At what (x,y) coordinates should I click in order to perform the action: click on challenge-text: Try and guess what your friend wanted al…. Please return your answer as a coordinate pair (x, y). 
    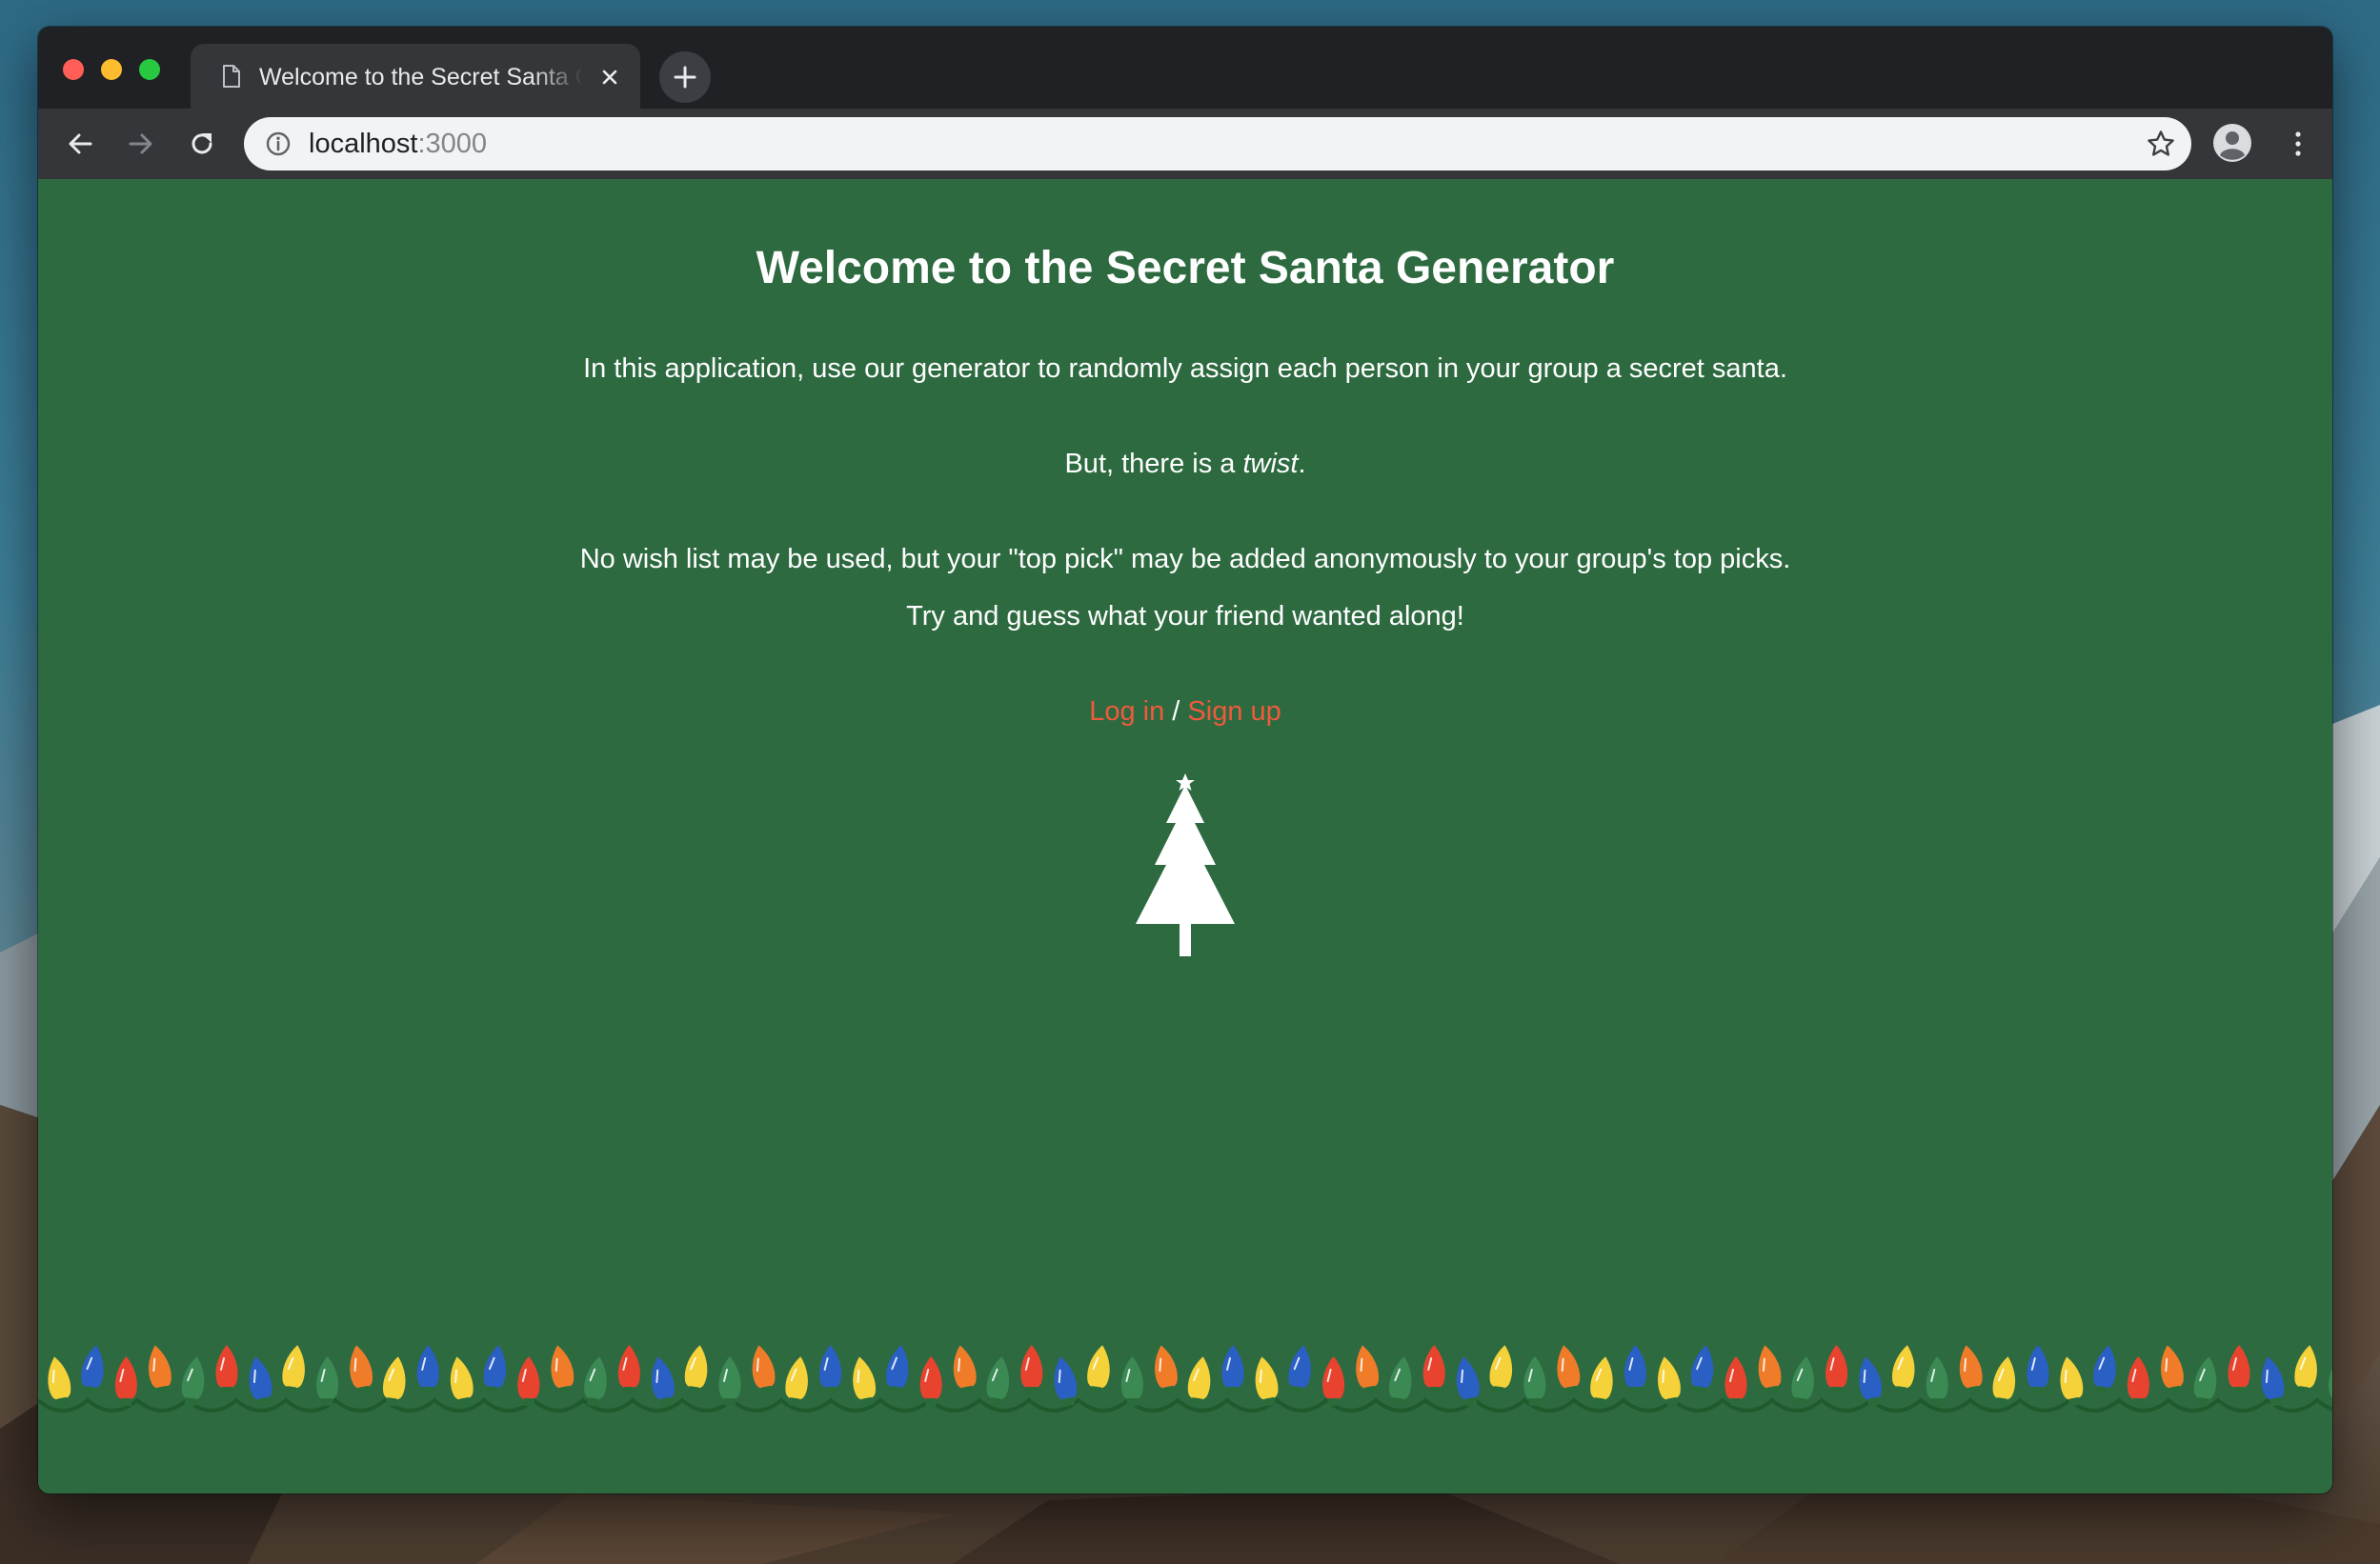
    Looking at the image, I should click on (1185, 616).